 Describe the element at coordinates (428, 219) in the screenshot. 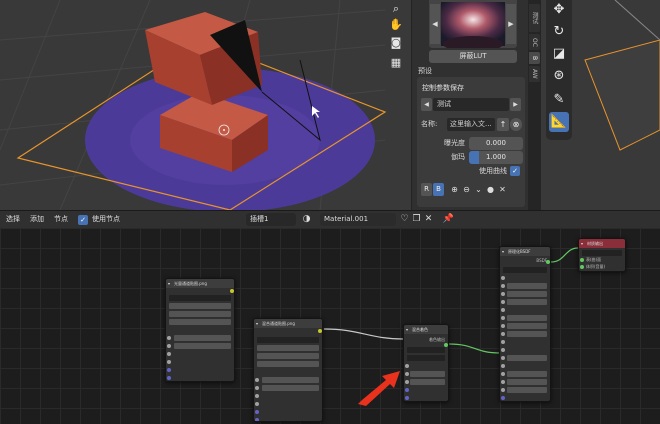

I see `unlink-icon: ✕` at that location.